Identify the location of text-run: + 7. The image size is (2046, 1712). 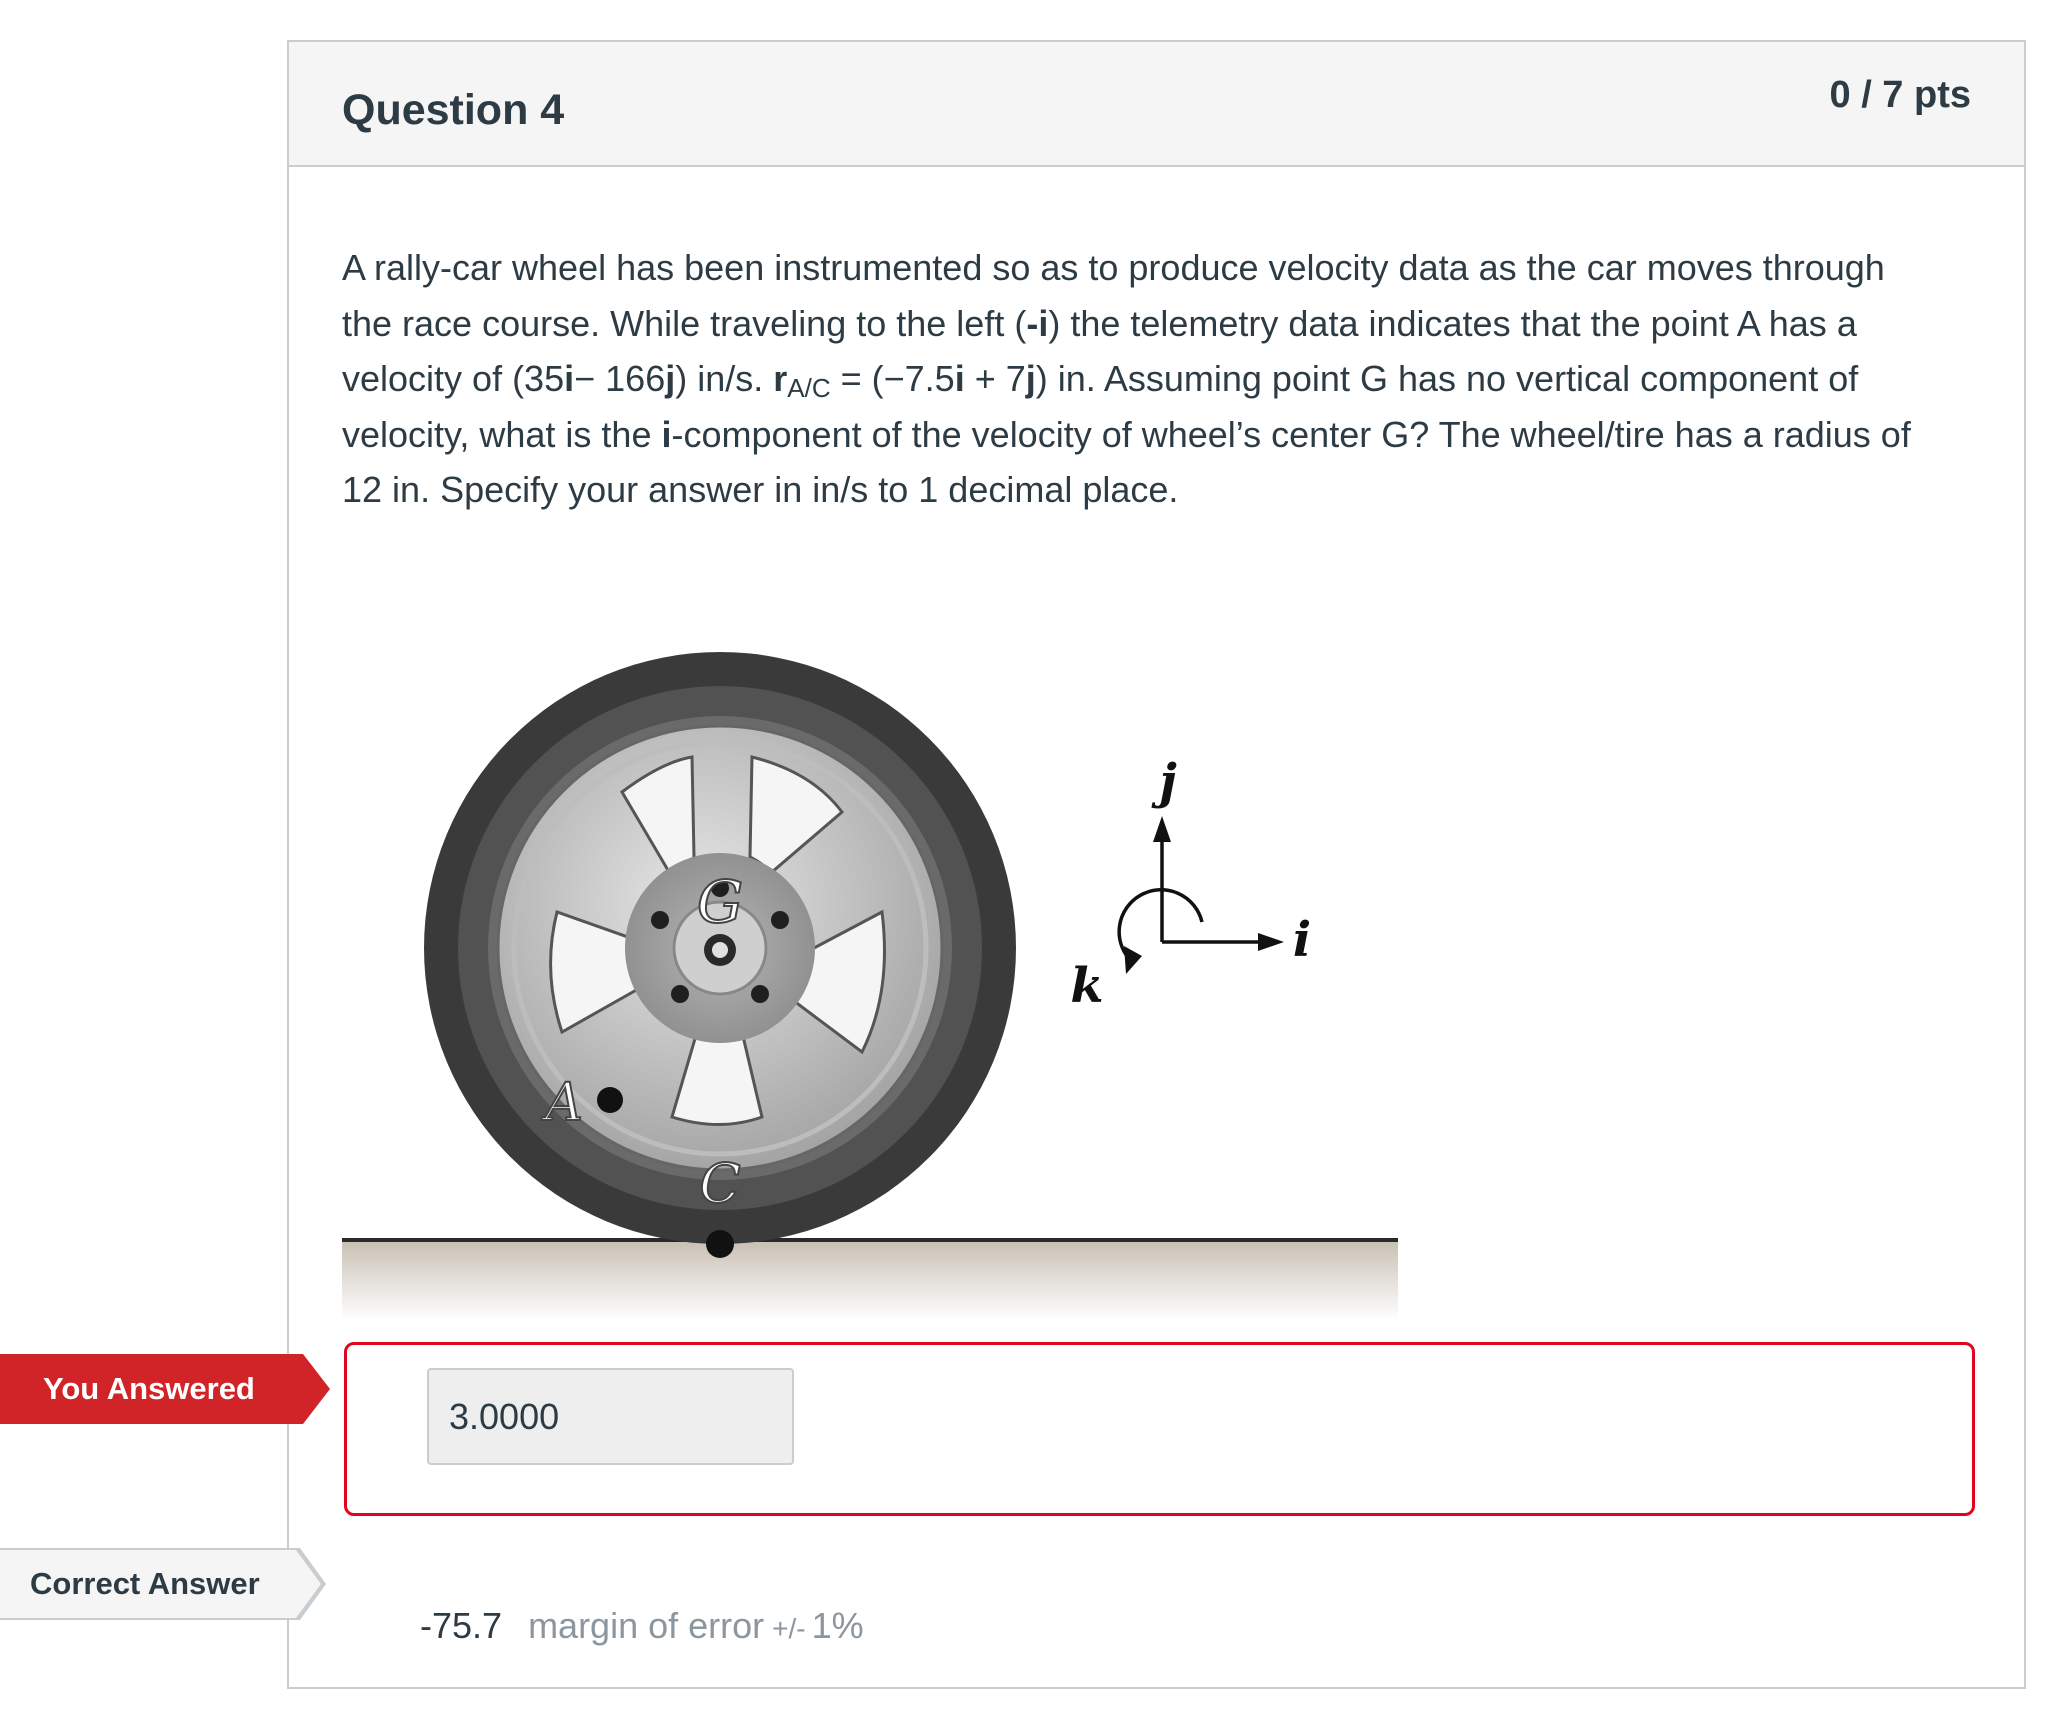
(995, 378).